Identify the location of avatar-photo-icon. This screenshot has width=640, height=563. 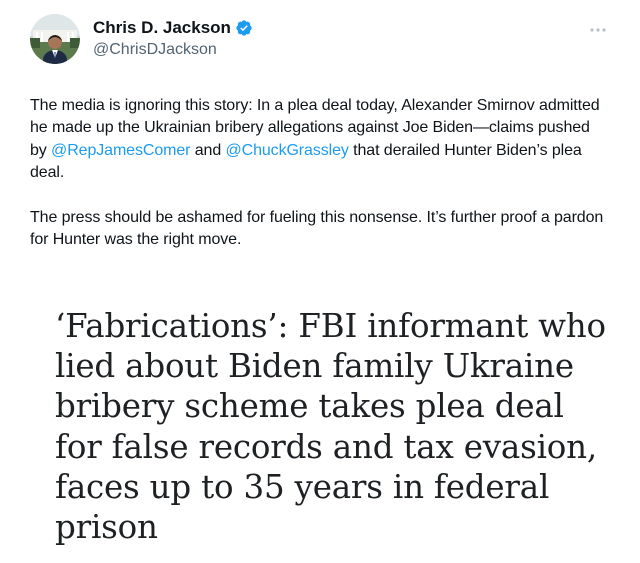
(55, 39).